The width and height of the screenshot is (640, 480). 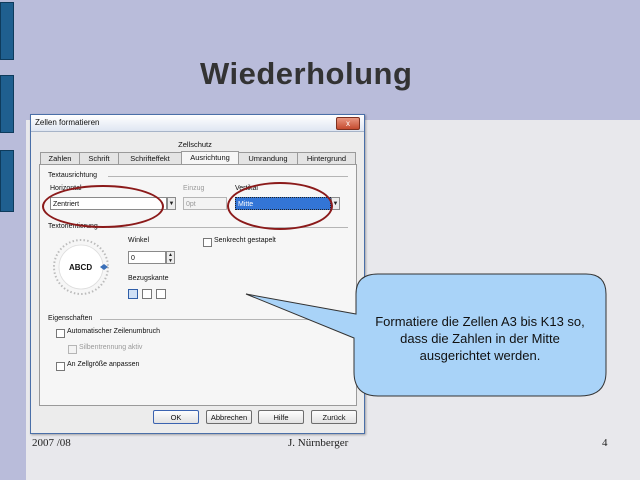 What do you see at coordinates (148, 278) in the screenshot?
I see `bezugskante-label: Bezugskante` at bounding box center [148, 278].